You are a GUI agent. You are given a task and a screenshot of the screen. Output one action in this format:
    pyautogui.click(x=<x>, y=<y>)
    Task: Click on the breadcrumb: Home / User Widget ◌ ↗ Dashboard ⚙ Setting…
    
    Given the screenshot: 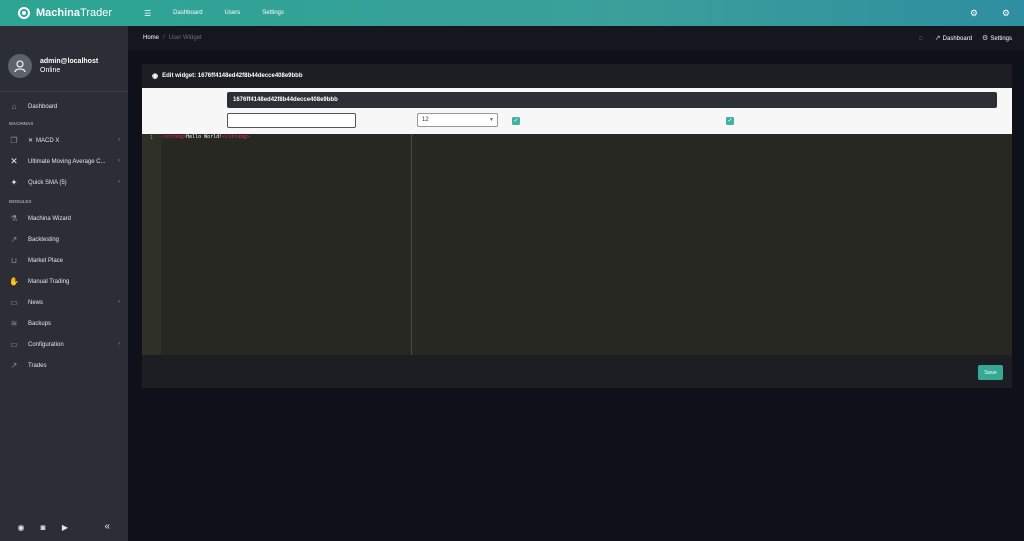 What is the action you would take?
    pyautogui.click(x=576, y=38)
    